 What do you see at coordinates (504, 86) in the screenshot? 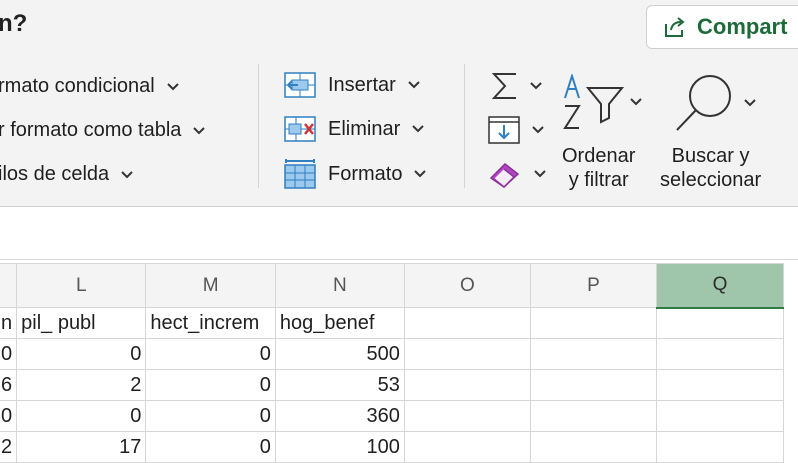
I see `sigma-icon` at bounding box center [504, 86].